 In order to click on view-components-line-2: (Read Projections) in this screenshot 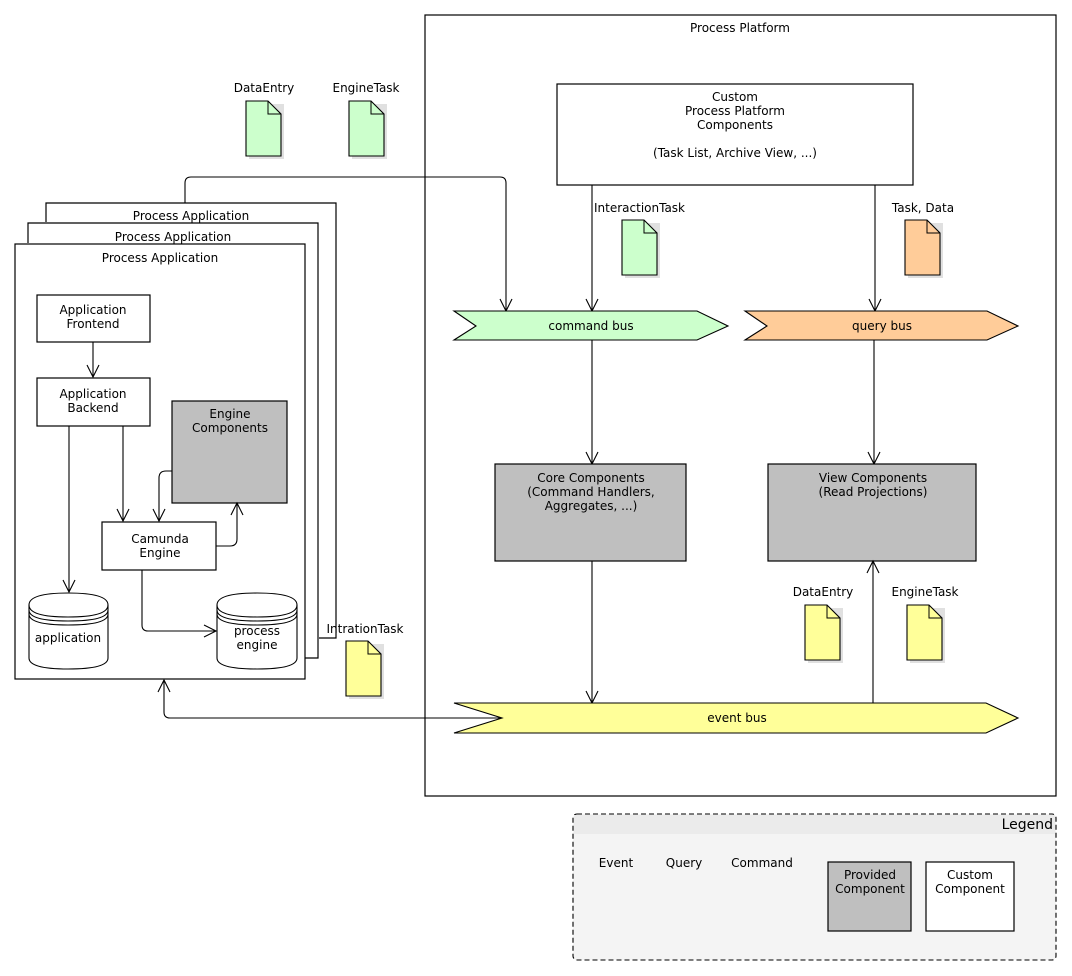, I will do `click(873, 492)`.